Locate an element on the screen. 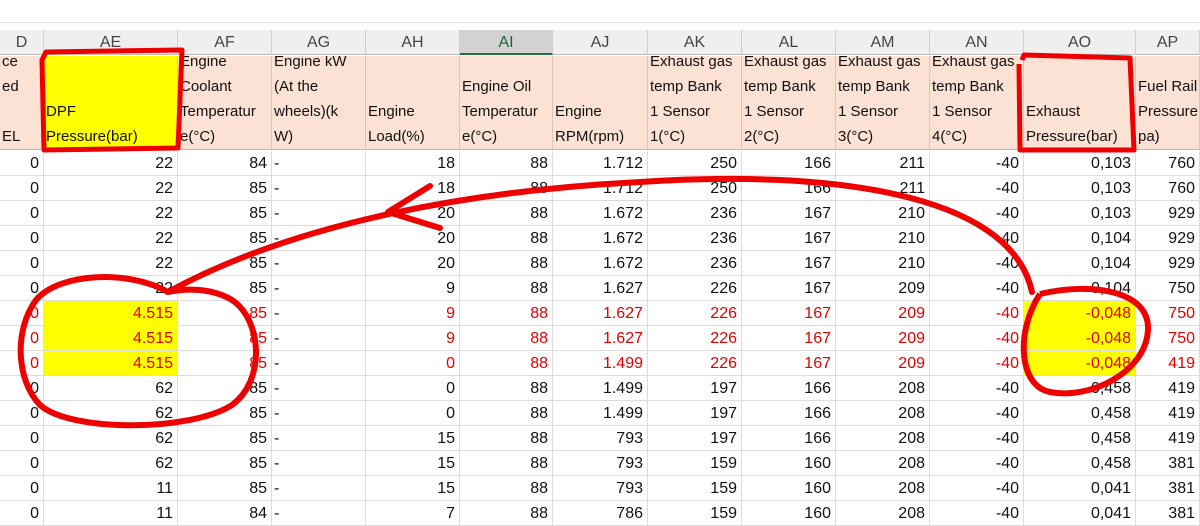 The width and height of the screenshot is (1200, 526). cell-d-row-8: 0 is located at coordinates (22, 338).